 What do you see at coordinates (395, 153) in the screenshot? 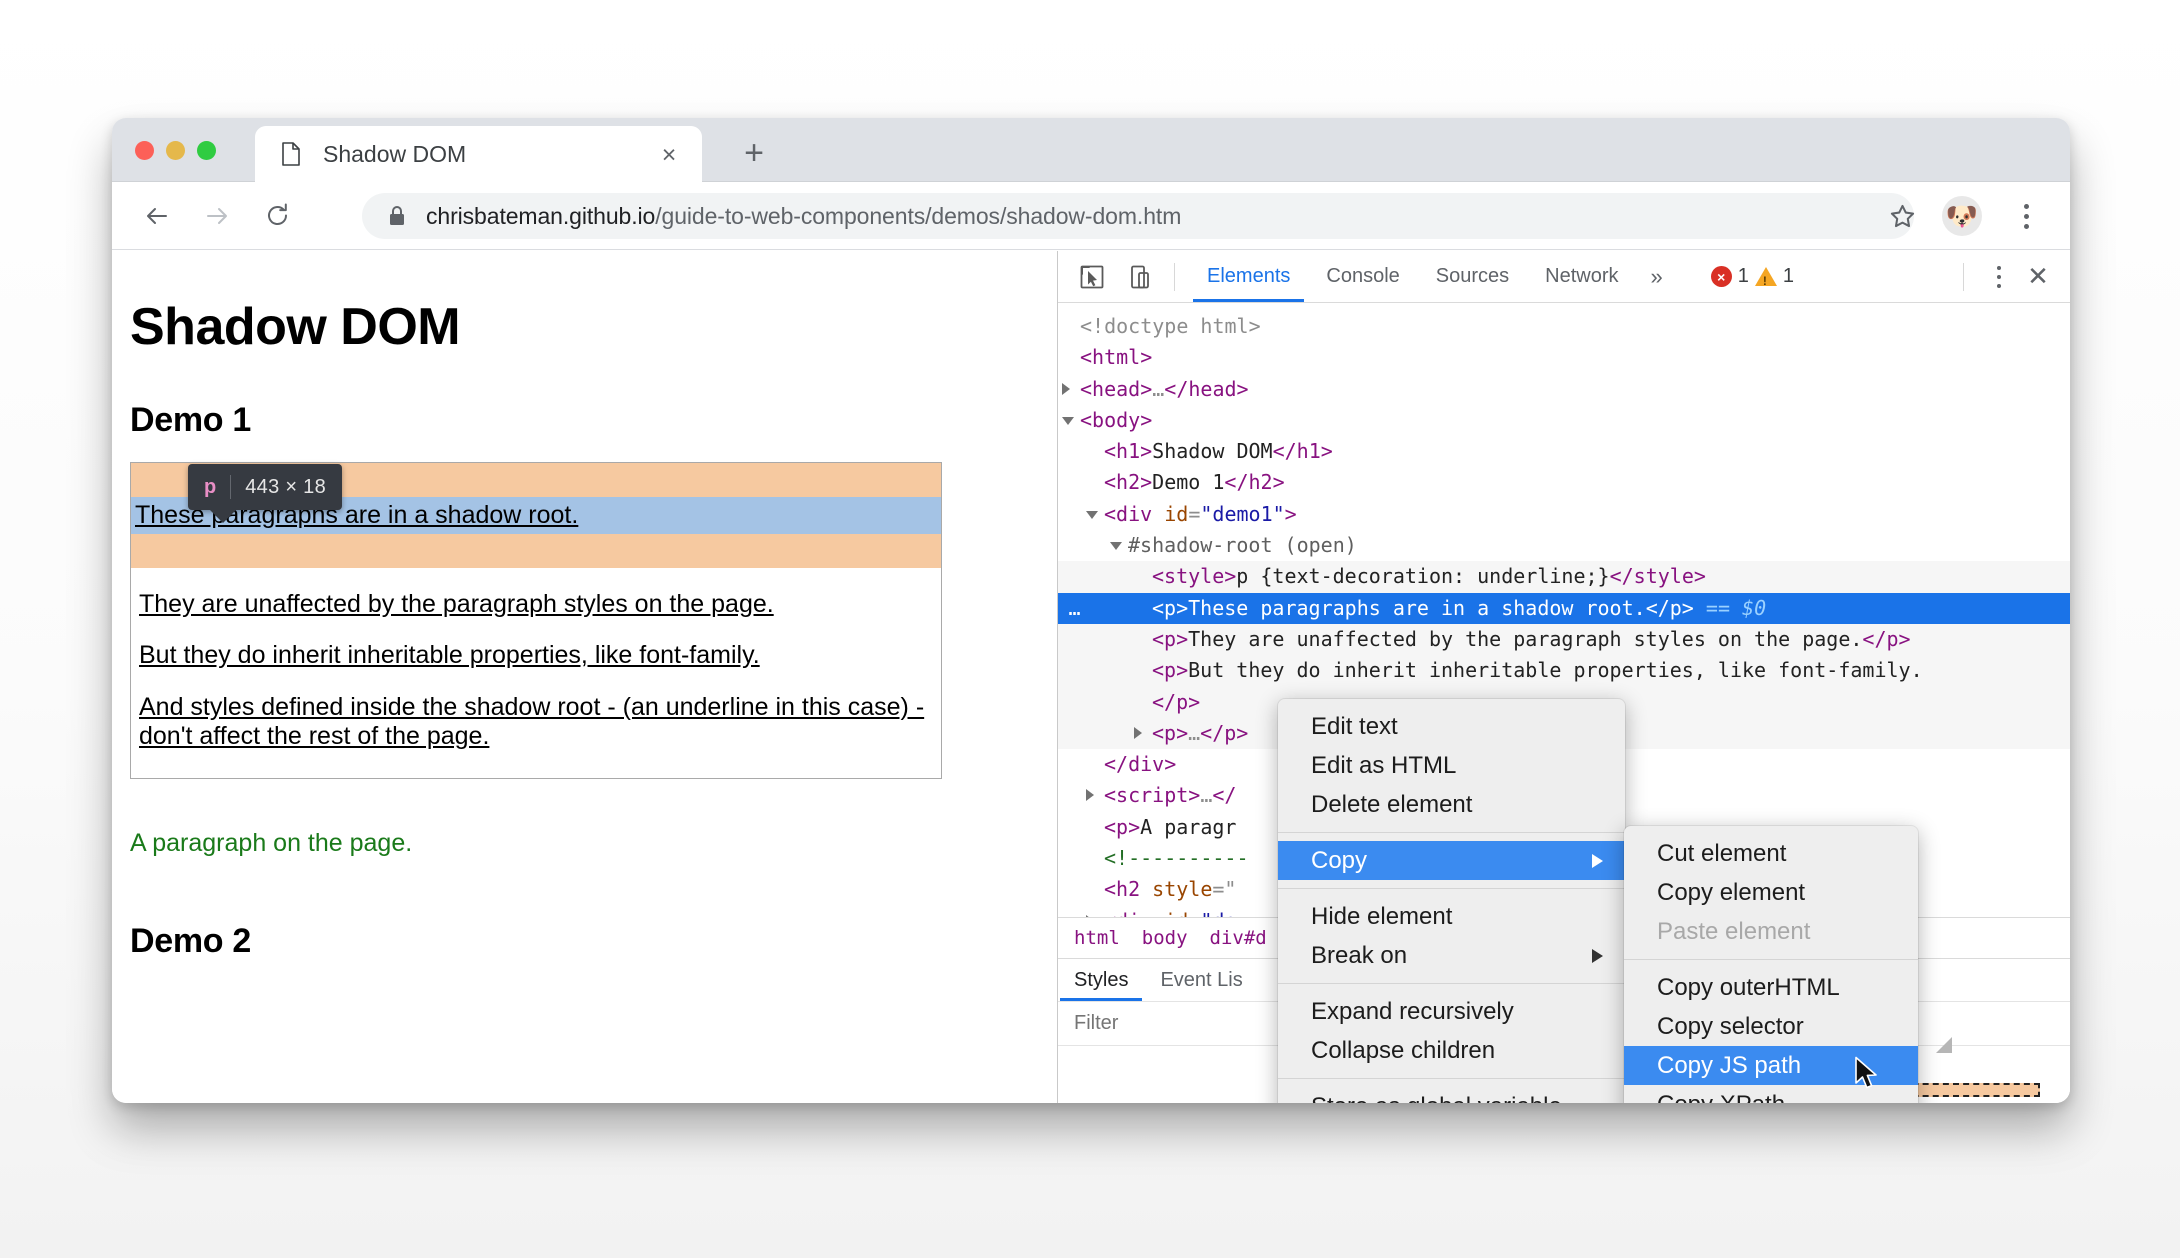
I see `tab-title: Shadow DOM` at bounding box center [395, 153].